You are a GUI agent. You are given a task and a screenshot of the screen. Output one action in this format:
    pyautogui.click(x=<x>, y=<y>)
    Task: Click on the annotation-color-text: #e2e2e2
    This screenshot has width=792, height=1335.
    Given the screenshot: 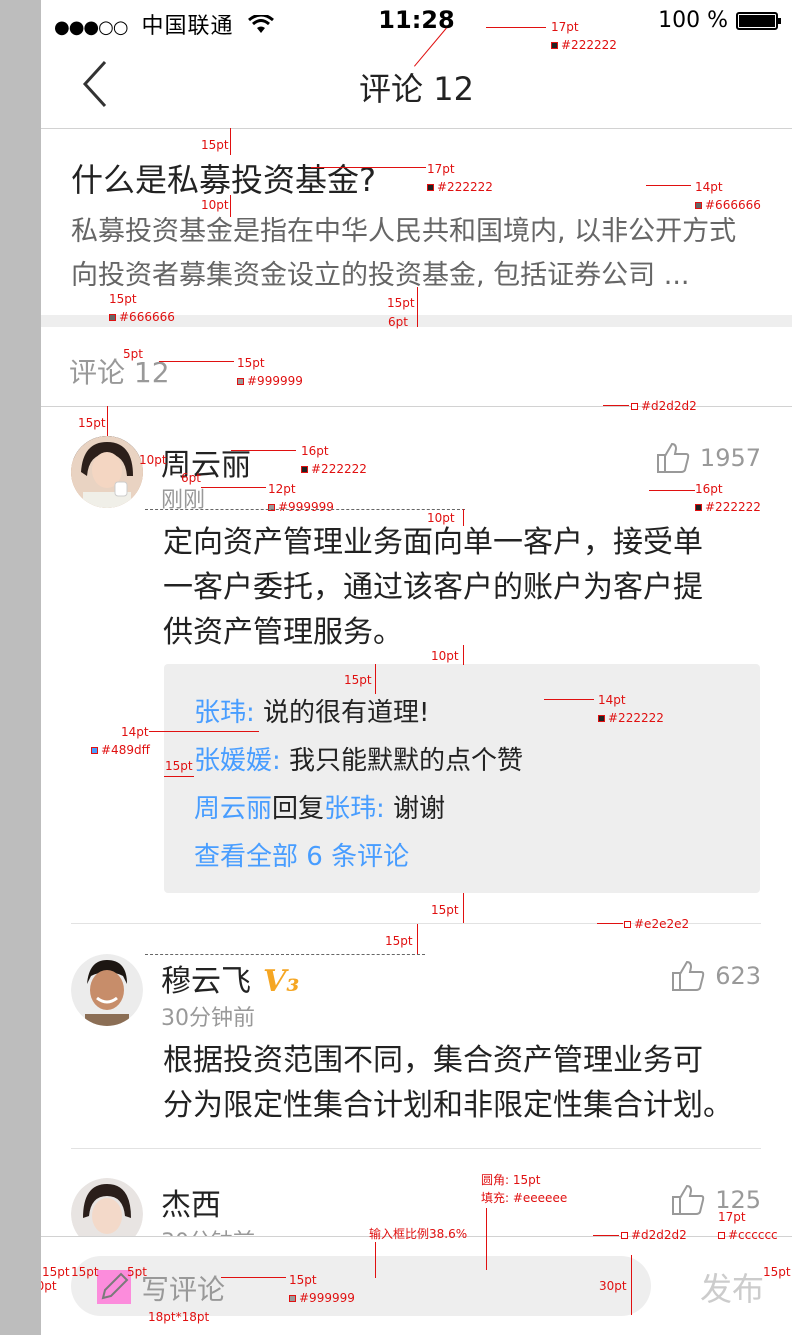 What is the action you would take?
    pyautogui.click(x=662, y=924)
    